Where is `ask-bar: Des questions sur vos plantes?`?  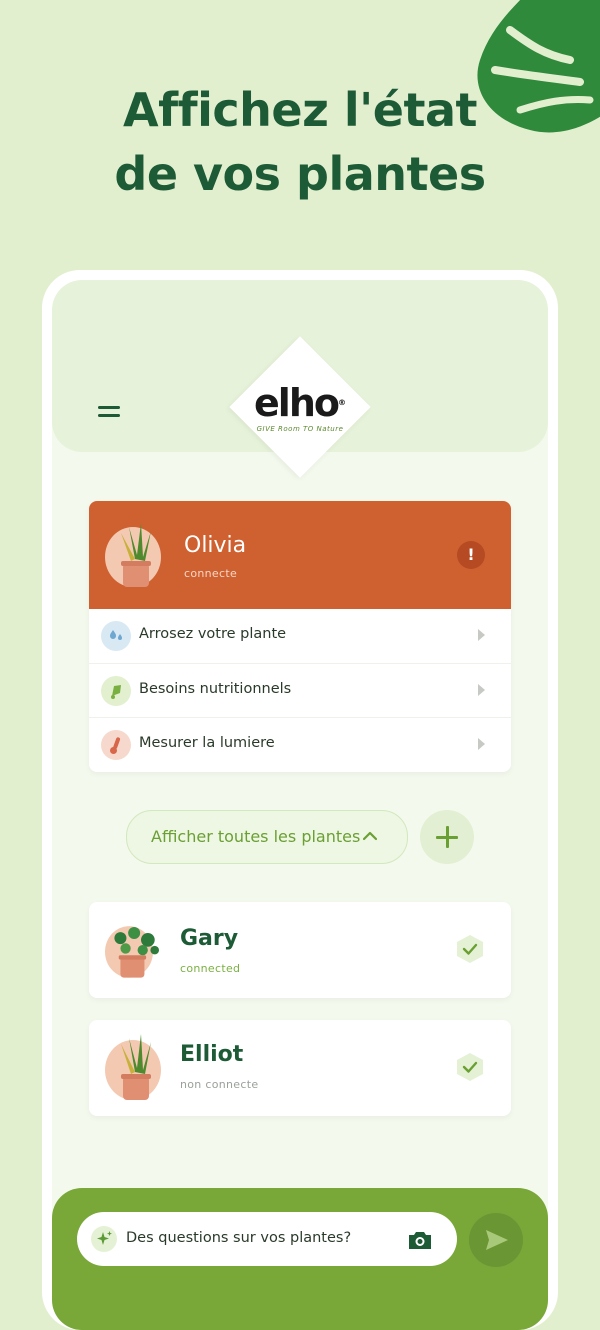
ask-bar: Des questions sur vos plantes? is located at coordinates (300, 1259).